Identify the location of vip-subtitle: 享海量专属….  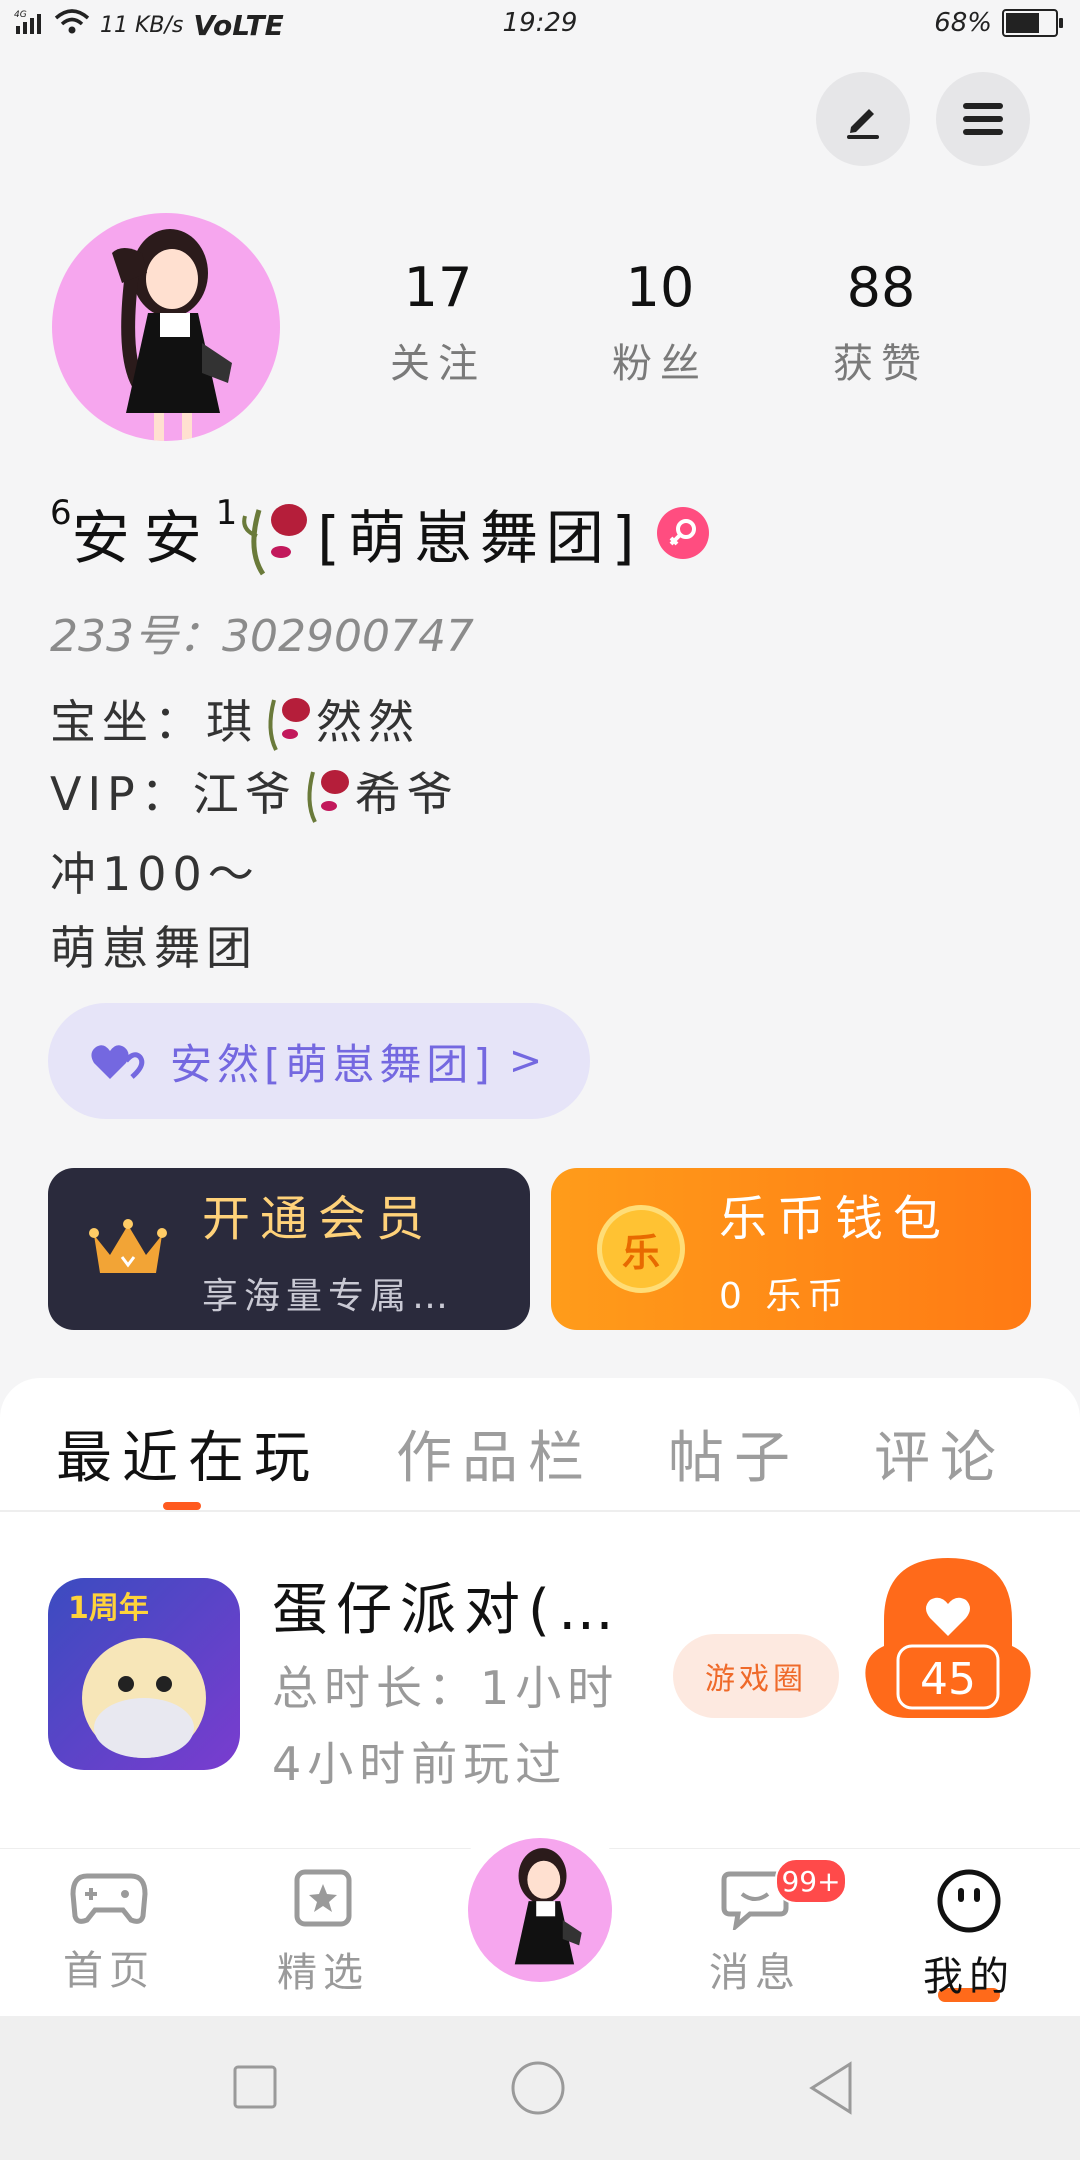
(328, 1296).